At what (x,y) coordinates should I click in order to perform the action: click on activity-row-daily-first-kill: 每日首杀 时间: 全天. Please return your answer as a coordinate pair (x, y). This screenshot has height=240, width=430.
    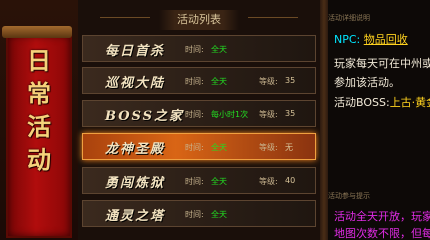
    Looking at the image, I should click on (199, 48).